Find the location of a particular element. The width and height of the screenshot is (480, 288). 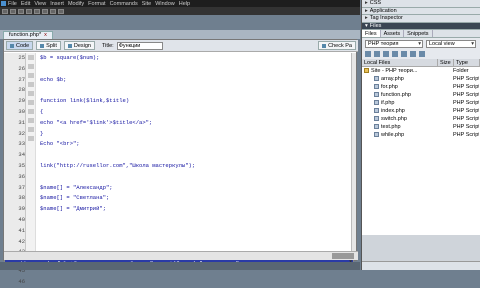

code-text: Echo "<br>"; is located at coordinates (60, 144).